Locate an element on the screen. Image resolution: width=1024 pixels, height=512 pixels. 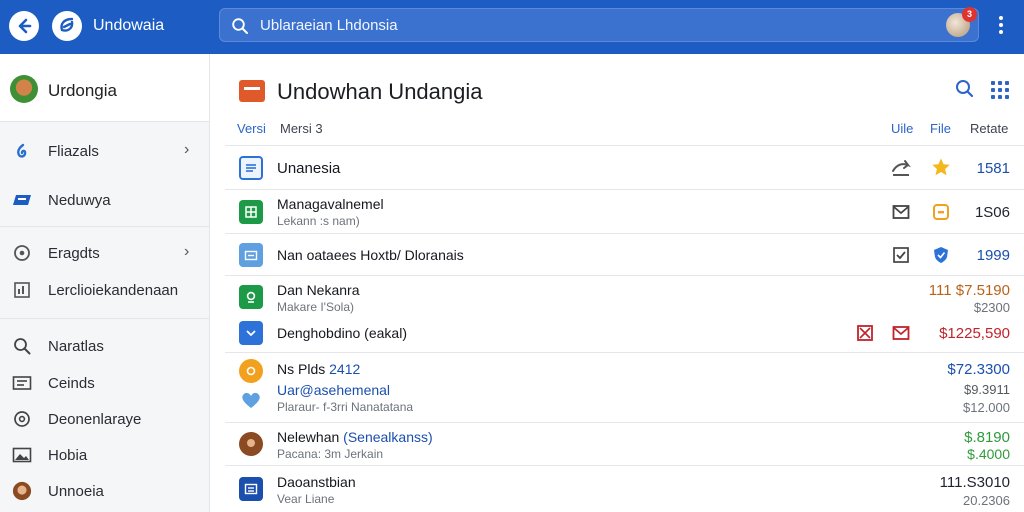
bookmark-icon is located at coordinates (865, 333).